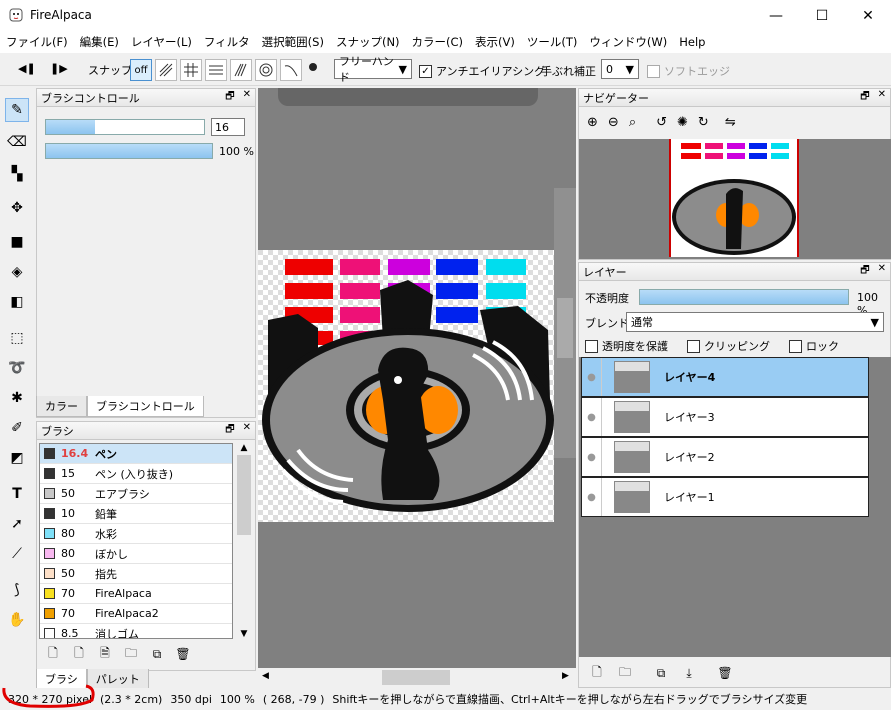 This screenshot has width=891, height=710. I want to click on protect-alpha-checkbox: 透明度を保護, so click(626, 346).